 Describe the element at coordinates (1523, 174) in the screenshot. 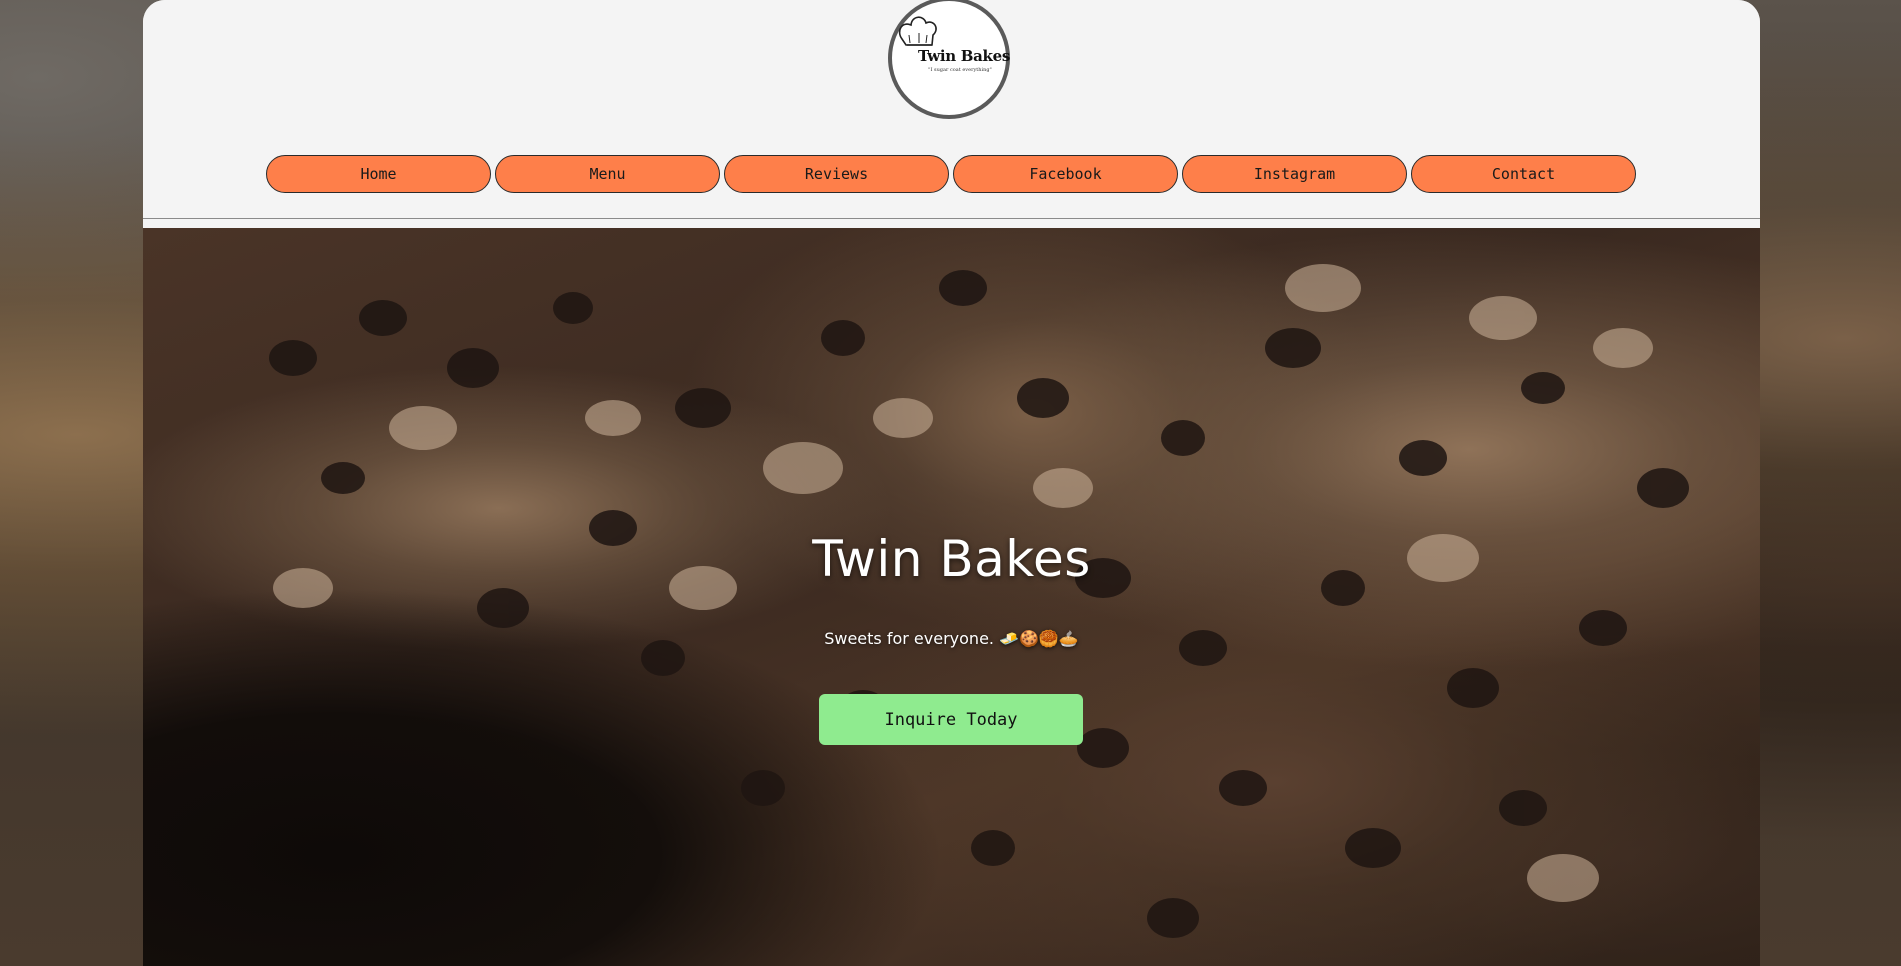

I see `nav-contact-button: Contact` at that location.